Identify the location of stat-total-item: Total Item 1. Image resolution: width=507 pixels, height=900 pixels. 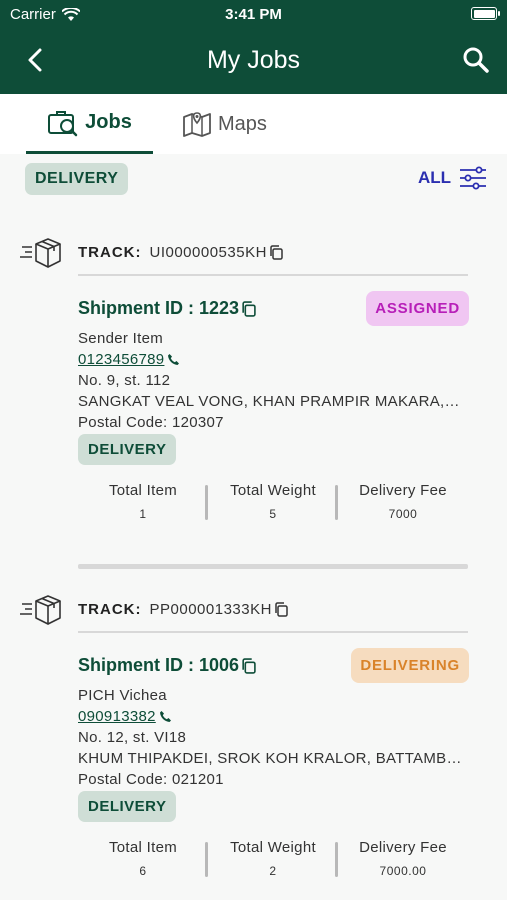
(143, 505).